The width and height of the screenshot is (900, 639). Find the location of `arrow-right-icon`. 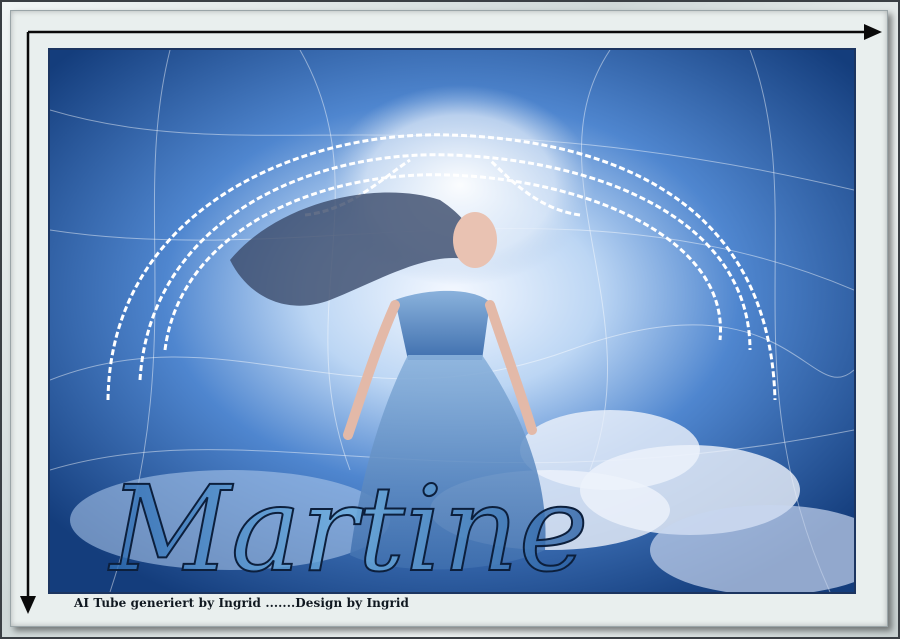

arrow-right-icon is located at coordinates (455, 32).